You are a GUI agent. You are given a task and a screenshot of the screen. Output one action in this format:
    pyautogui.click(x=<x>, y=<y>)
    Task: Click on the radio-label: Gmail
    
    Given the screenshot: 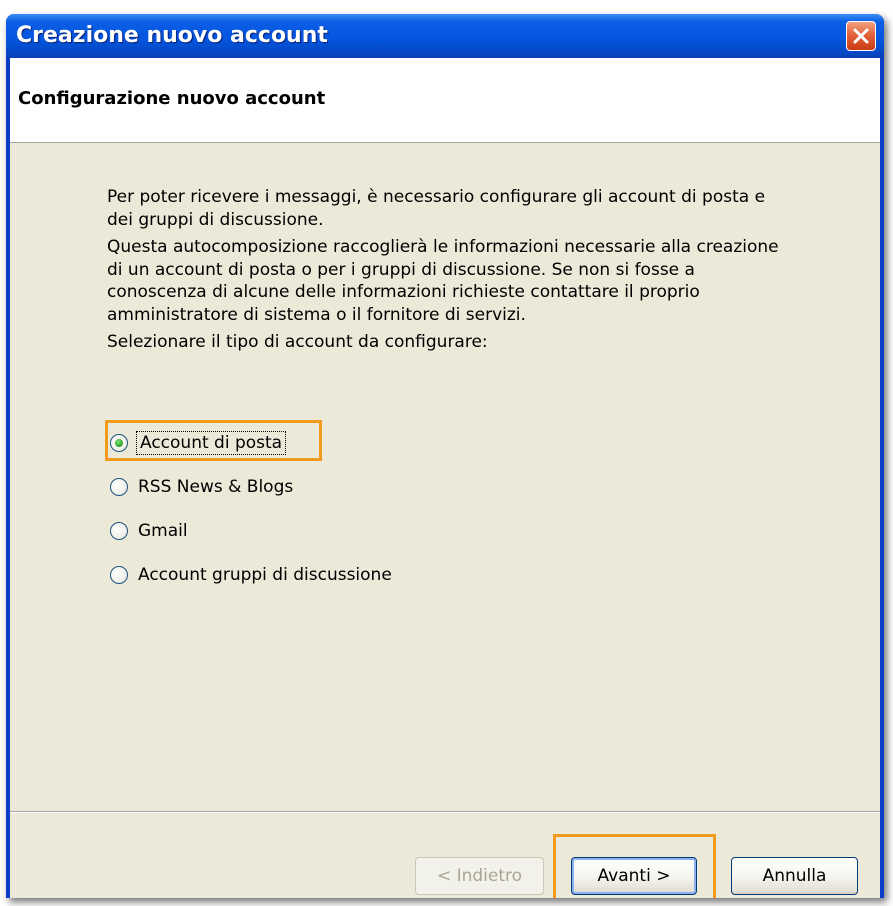 What is the action you would take?
    pyautogui.click(x=163, y=531)
    